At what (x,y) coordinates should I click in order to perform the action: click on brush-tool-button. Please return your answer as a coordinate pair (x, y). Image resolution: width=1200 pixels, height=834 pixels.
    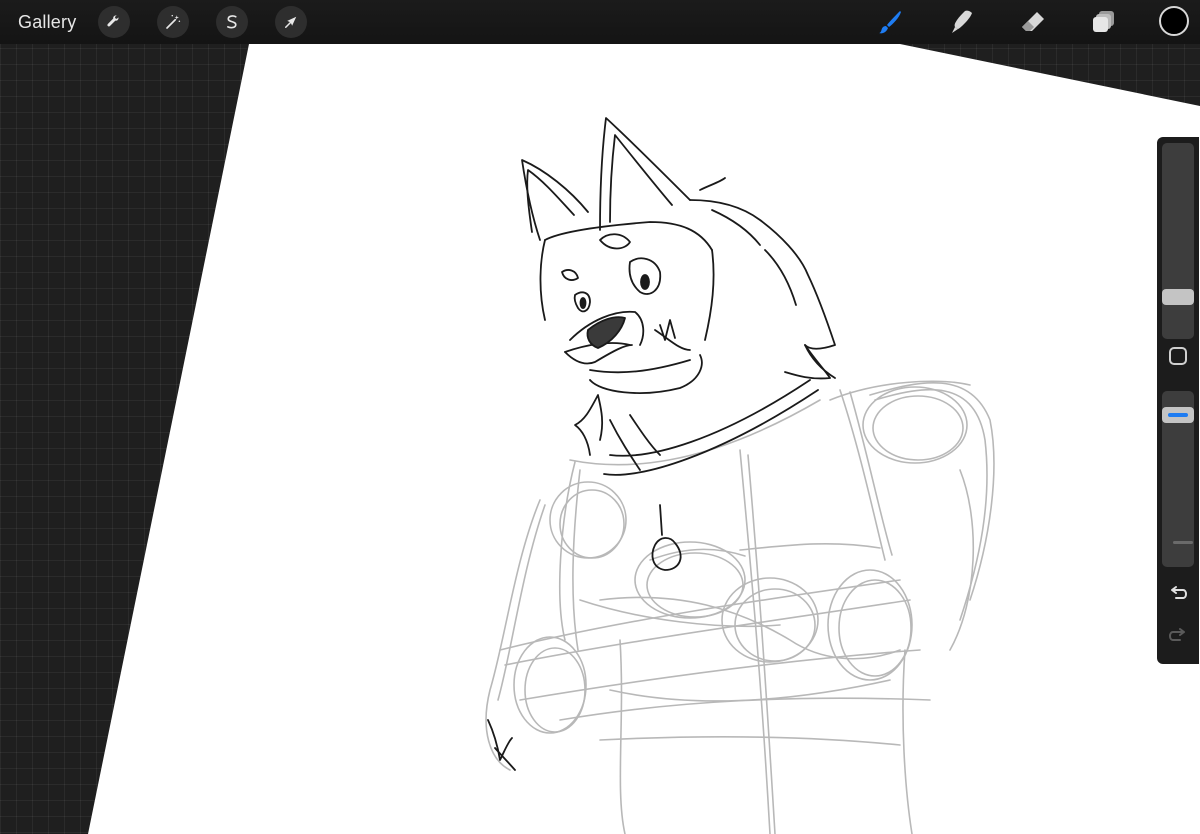
    Looking at the image, I should click on (890, 22).